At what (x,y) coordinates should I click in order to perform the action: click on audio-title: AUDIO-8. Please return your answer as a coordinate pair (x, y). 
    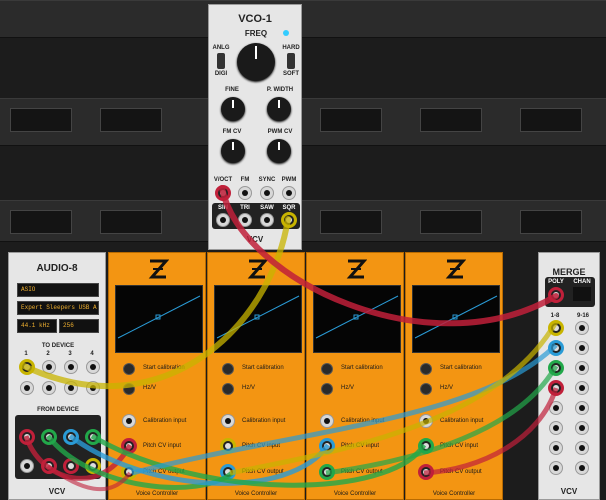
    Looking at the image, I should click on (57, 268).